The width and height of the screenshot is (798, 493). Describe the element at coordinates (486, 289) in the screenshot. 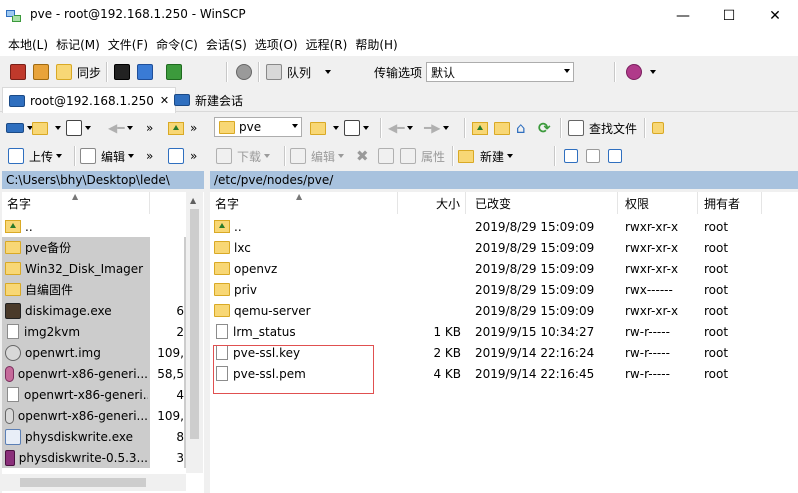

I see `table-row: priv 2019/8/29 15:09:09 rwx------ root` at that location.